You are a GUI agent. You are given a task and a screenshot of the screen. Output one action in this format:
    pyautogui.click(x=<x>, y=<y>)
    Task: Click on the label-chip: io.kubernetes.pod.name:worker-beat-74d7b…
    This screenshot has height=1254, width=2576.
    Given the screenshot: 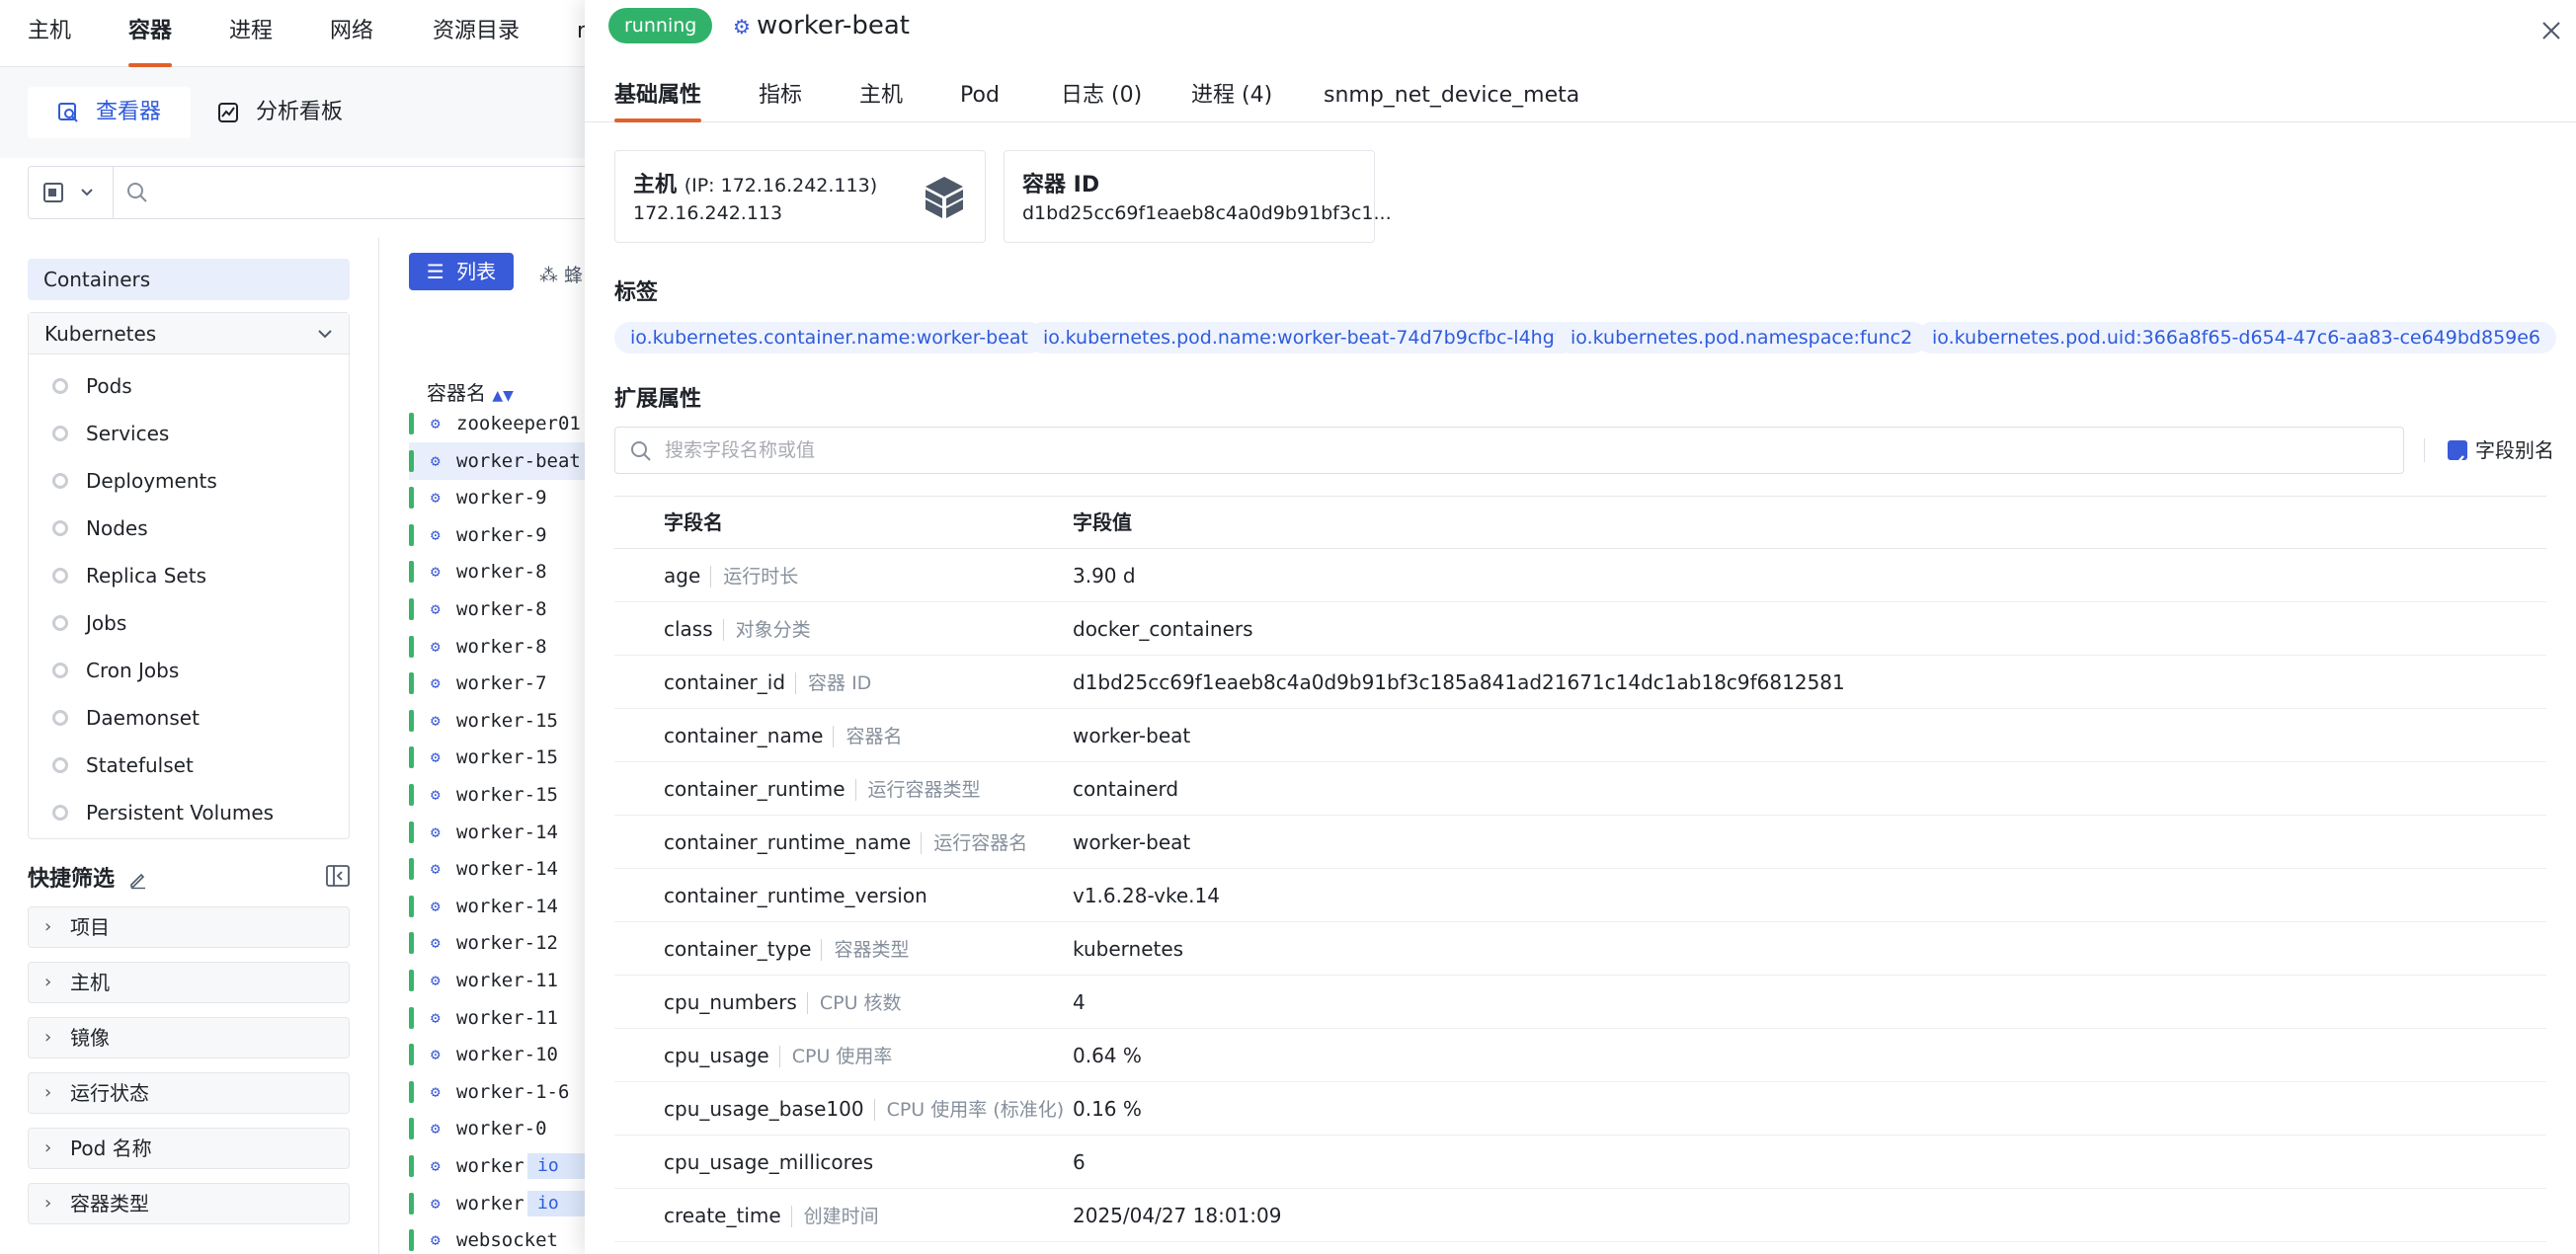 What is the action you would take?
    pyautogui.click(x=1302, y=337)
    